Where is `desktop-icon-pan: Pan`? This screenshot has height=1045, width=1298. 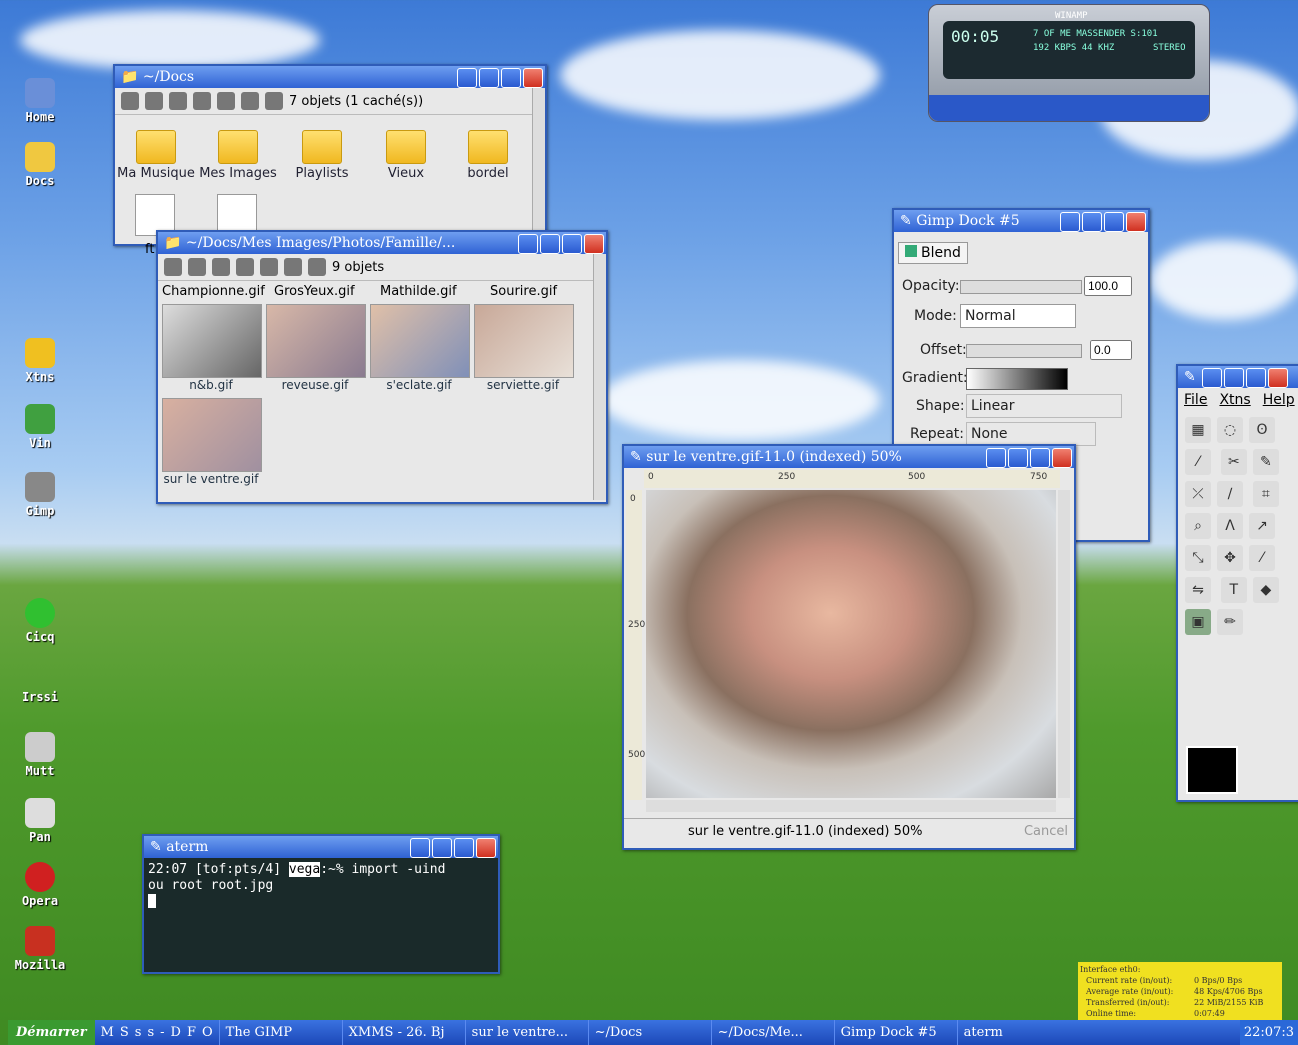
desktop-icon-pan: Pan is located at coordinates (40, 821).